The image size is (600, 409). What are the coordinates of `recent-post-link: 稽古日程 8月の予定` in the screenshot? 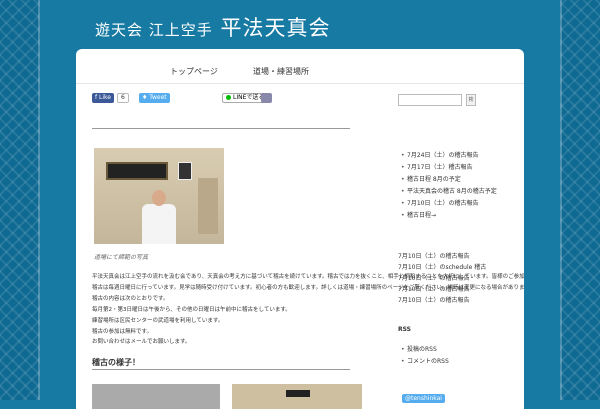 It's located at (449, 182).